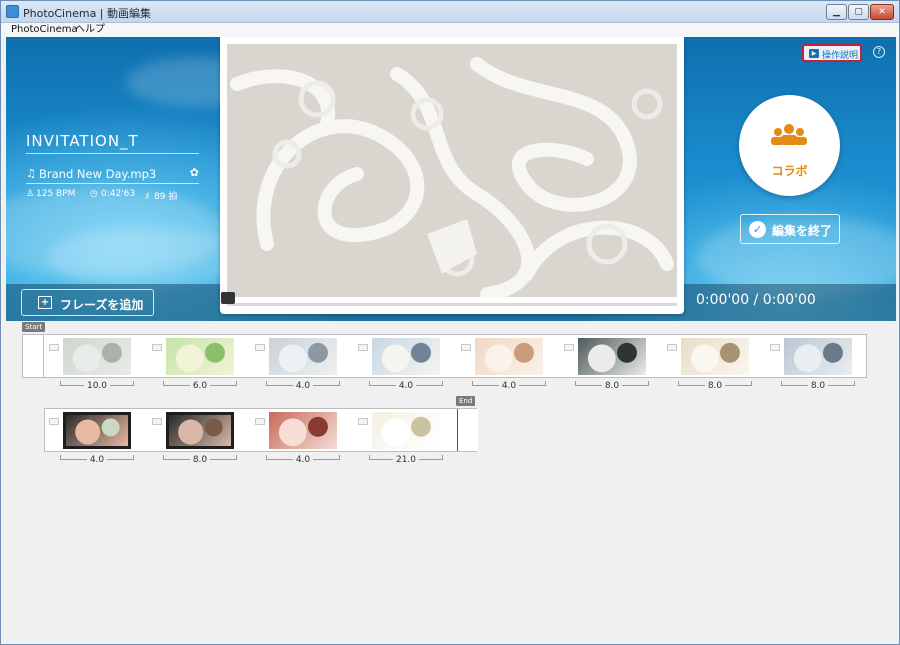 This screenshot has height=645, width=900. What do you see at coordinates (33, 356) in the screenshot?
I see `timeline-start-cap` at bounding box center [33, 356].